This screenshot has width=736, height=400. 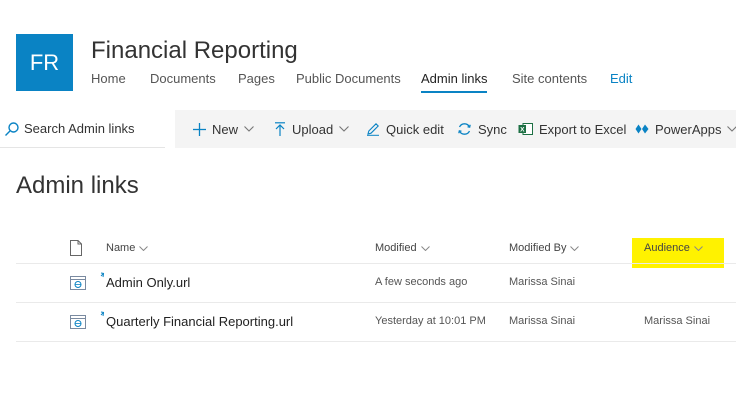 I want to click on pencil-icon, so click(x=373, y=129).